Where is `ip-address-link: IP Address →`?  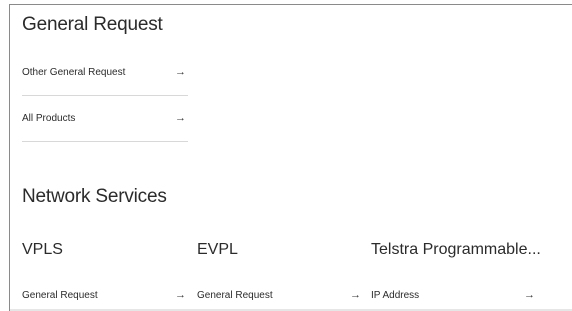
ip-address-link: IP Address → is located at coordinates (453, 295).